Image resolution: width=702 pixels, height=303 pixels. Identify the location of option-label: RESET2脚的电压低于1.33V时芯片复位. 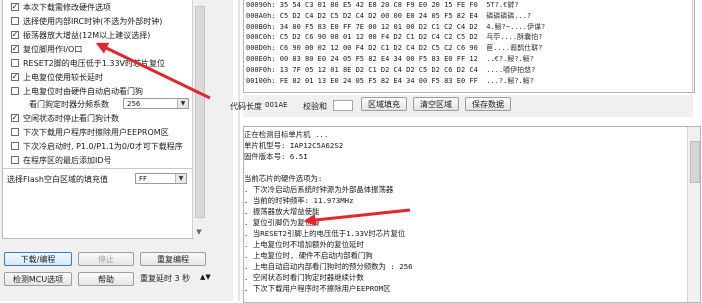
(94, 63).